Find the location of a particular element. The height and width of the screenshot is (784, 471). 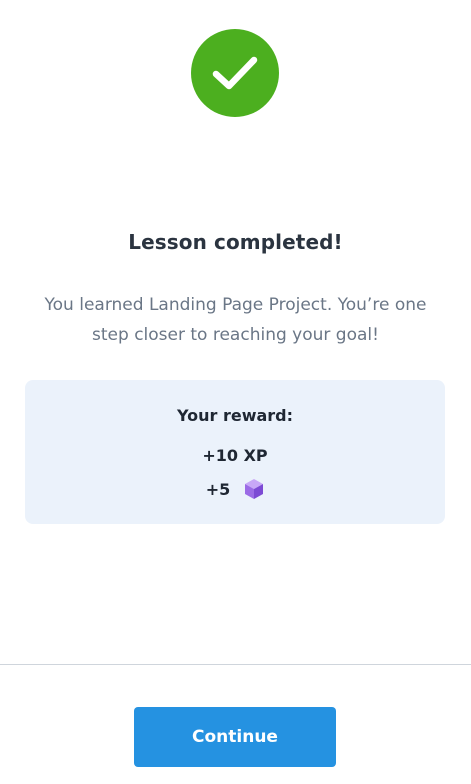

reward-xp: +10 XP is located at coordinates (235, 455).